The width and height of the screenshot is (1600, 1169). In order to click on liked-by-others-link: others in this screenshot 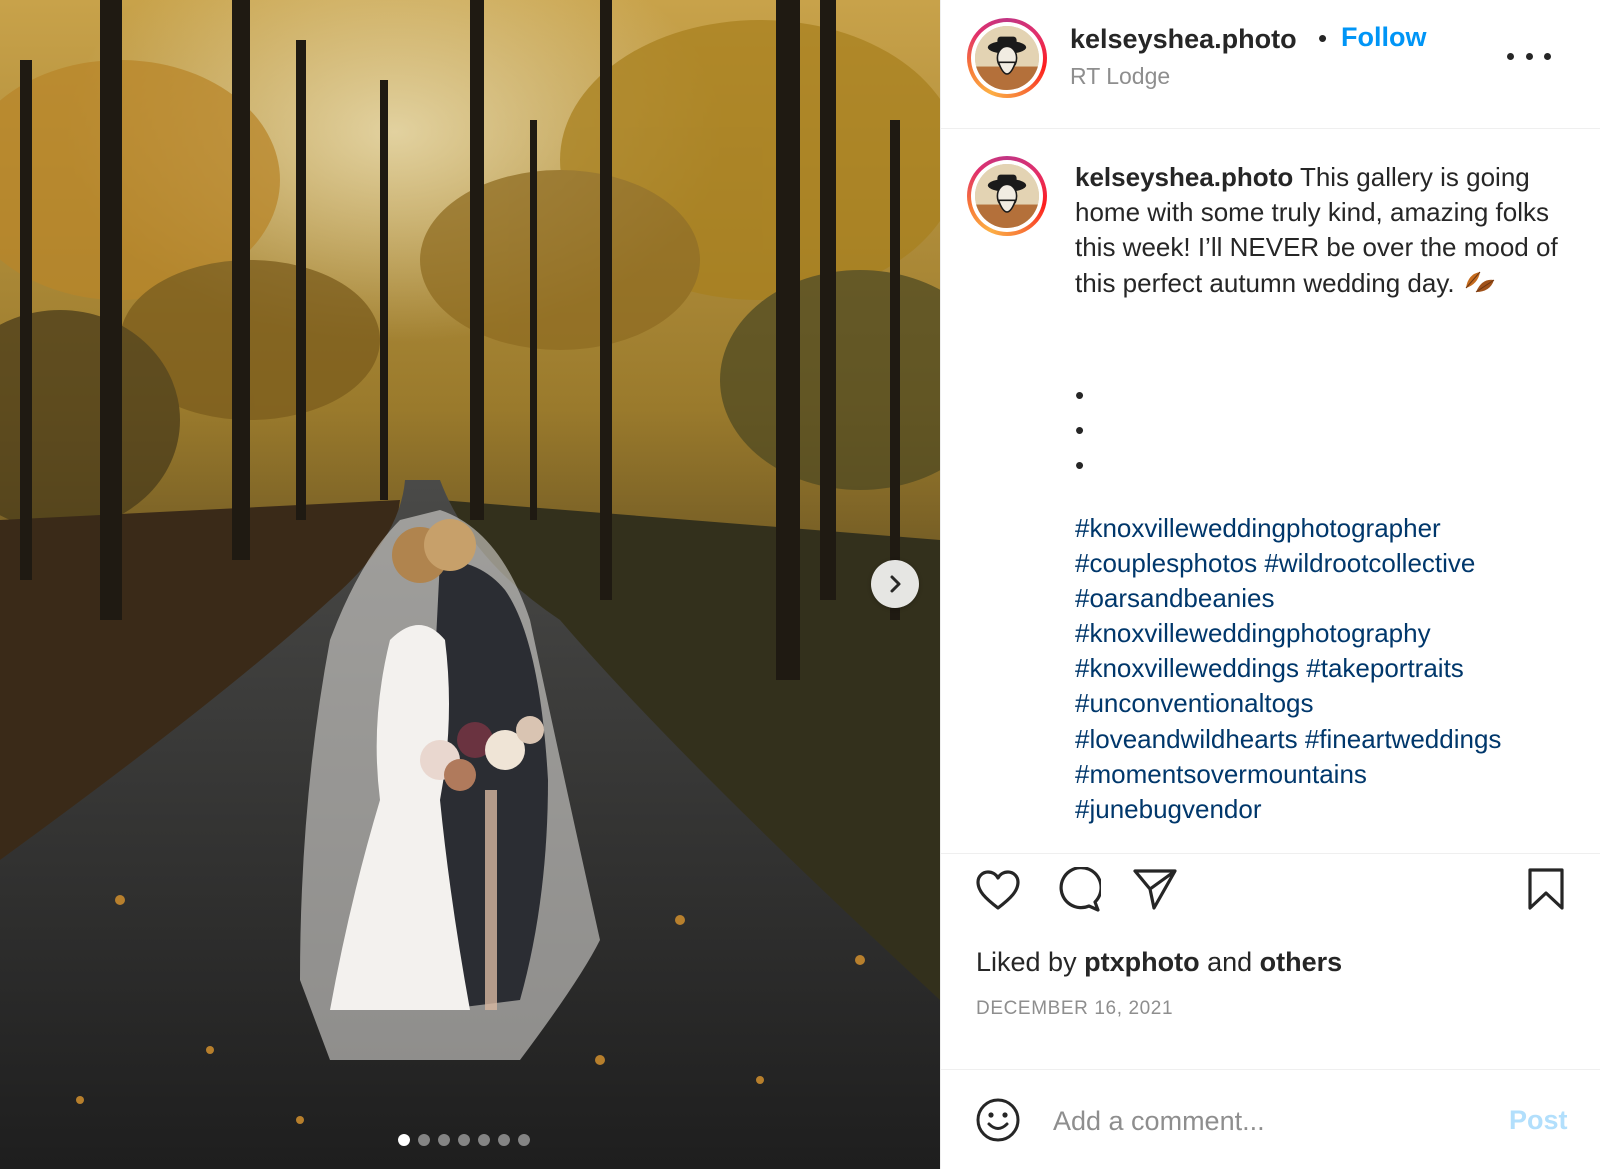, I will do `click(1301, 962)`.